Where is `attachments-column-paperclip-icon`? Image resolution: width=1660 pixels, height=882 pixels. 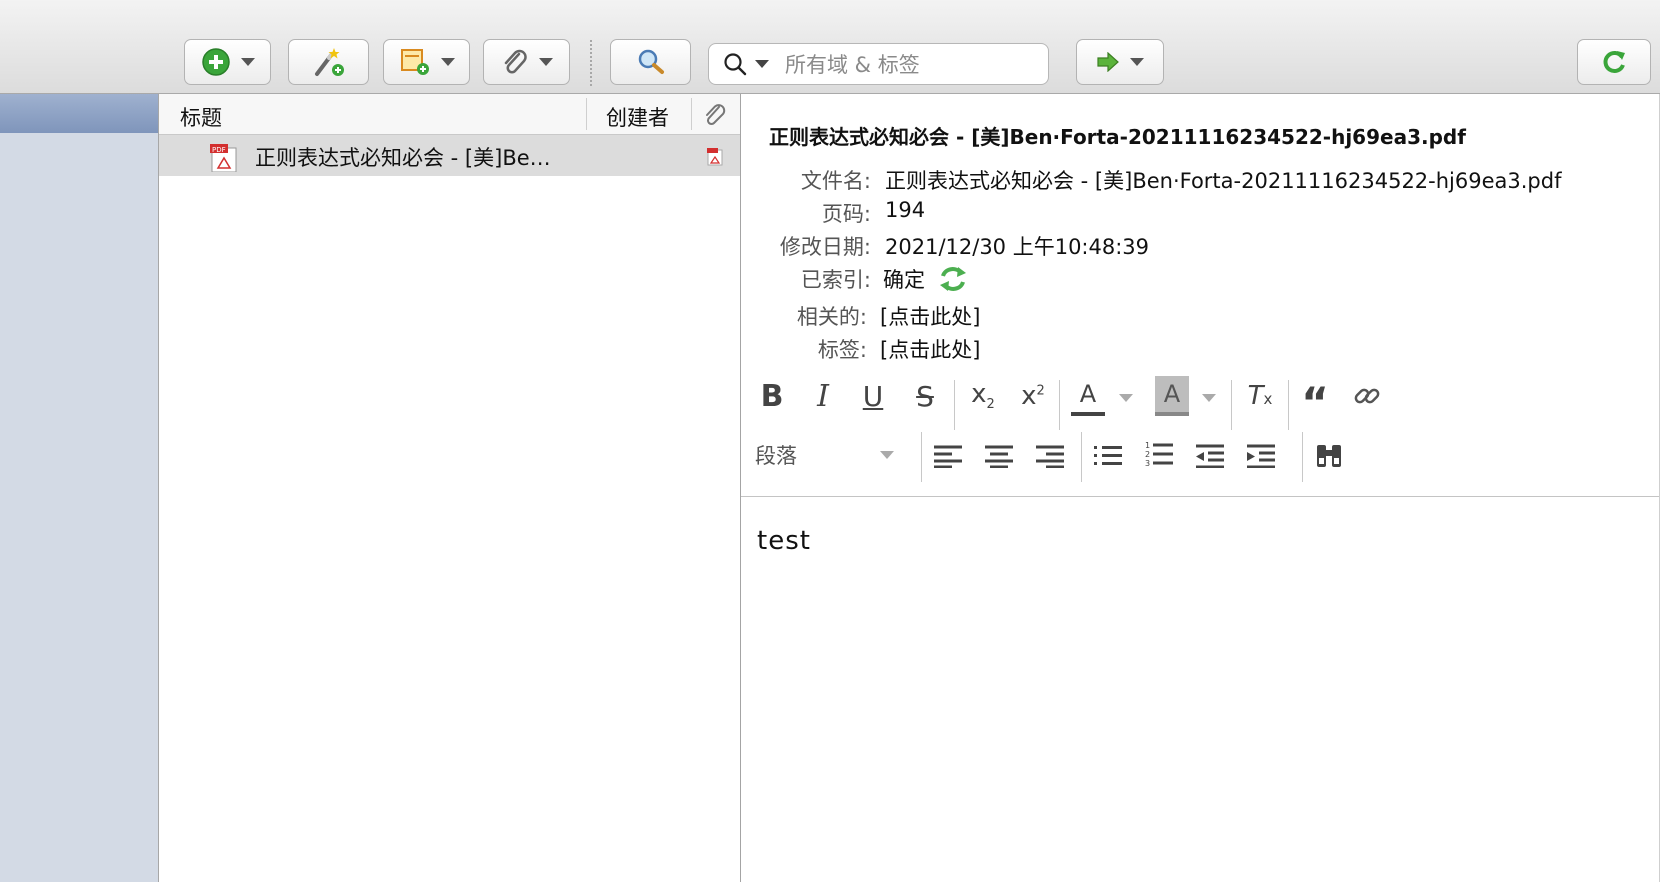 attachments-column-paperclip-icon is located at coordinates (715, 115).